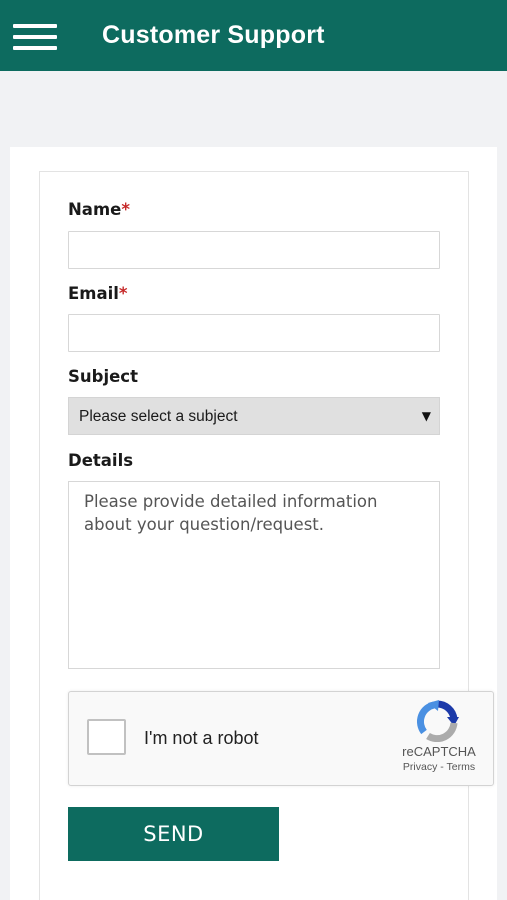  I want to click on email-input, so click(254, 333).